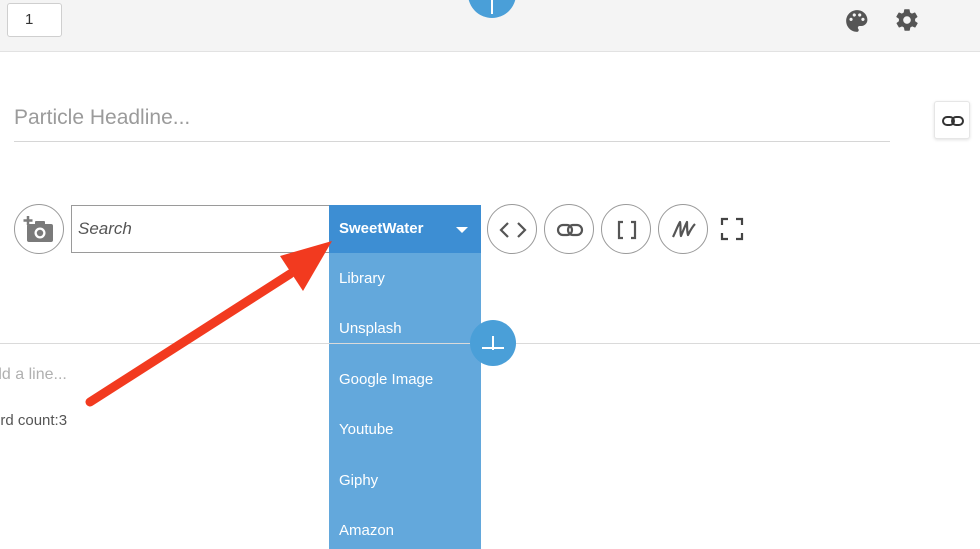 Image resolution: width=980 pixels, height=549 pixels. I want to click on brackets-button, so click(626, 229).